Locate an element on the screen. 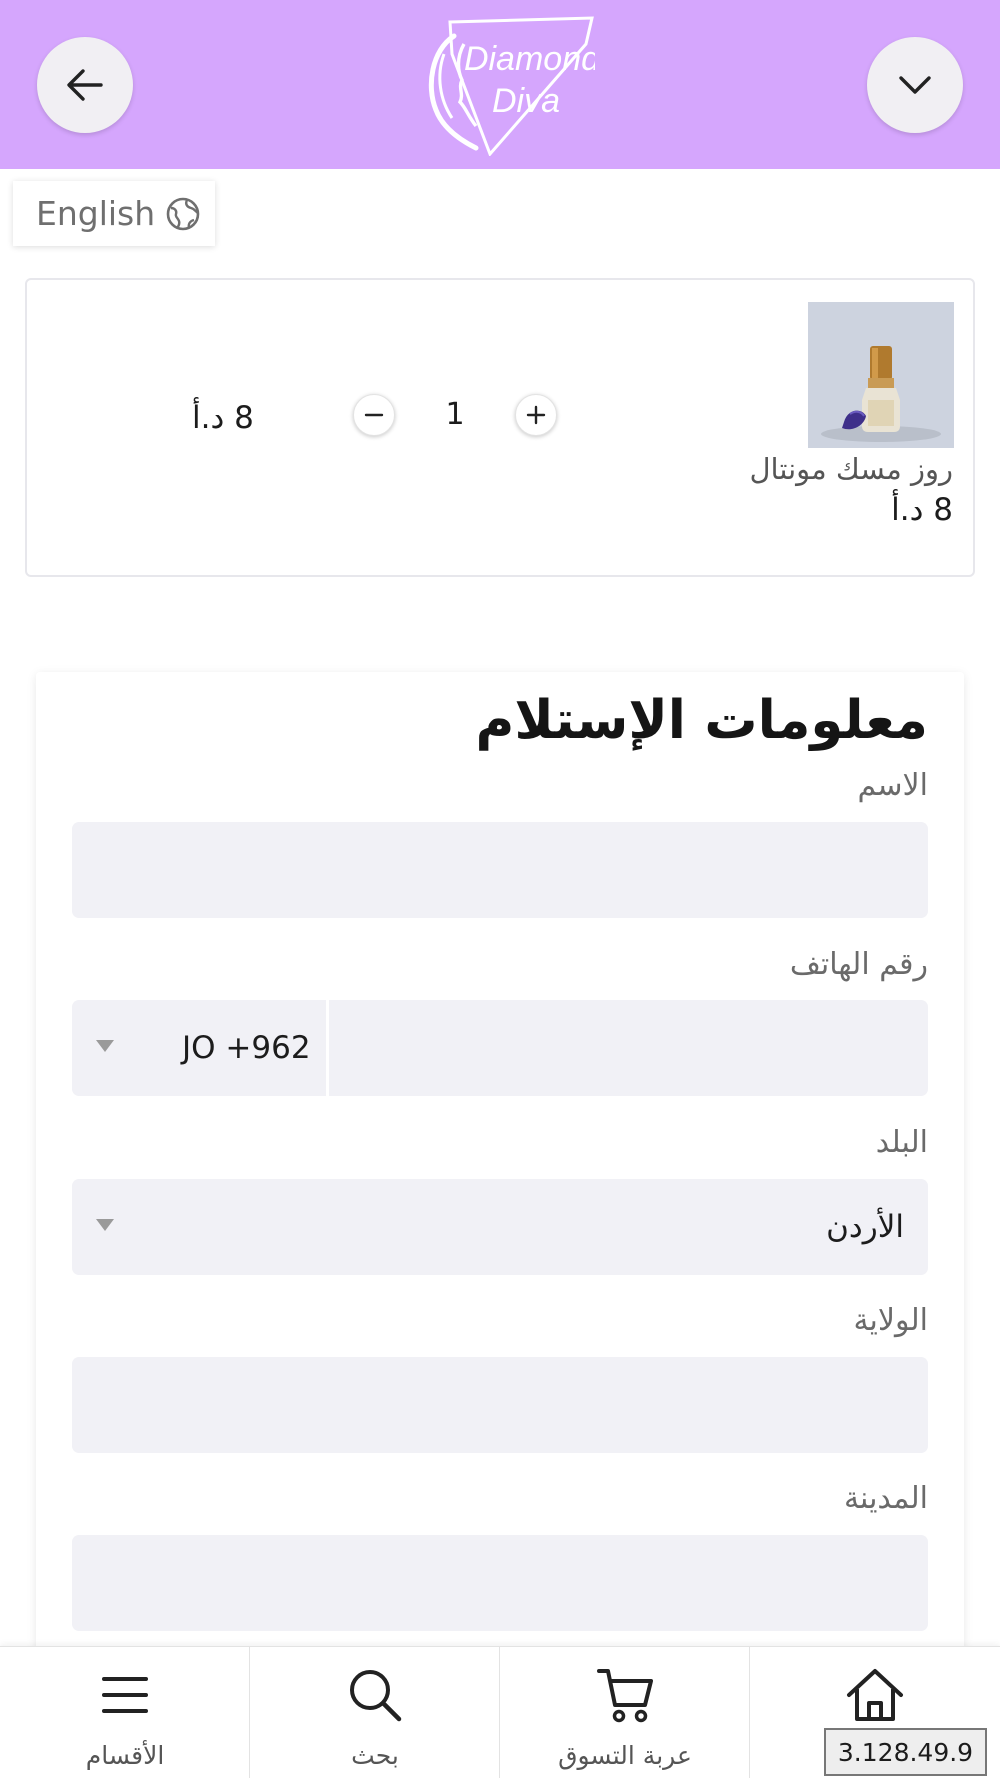 The width and height of the screenshot is (1000, 1778). product-unit-price: 8 د.أ is located at coordinates (922, 510).